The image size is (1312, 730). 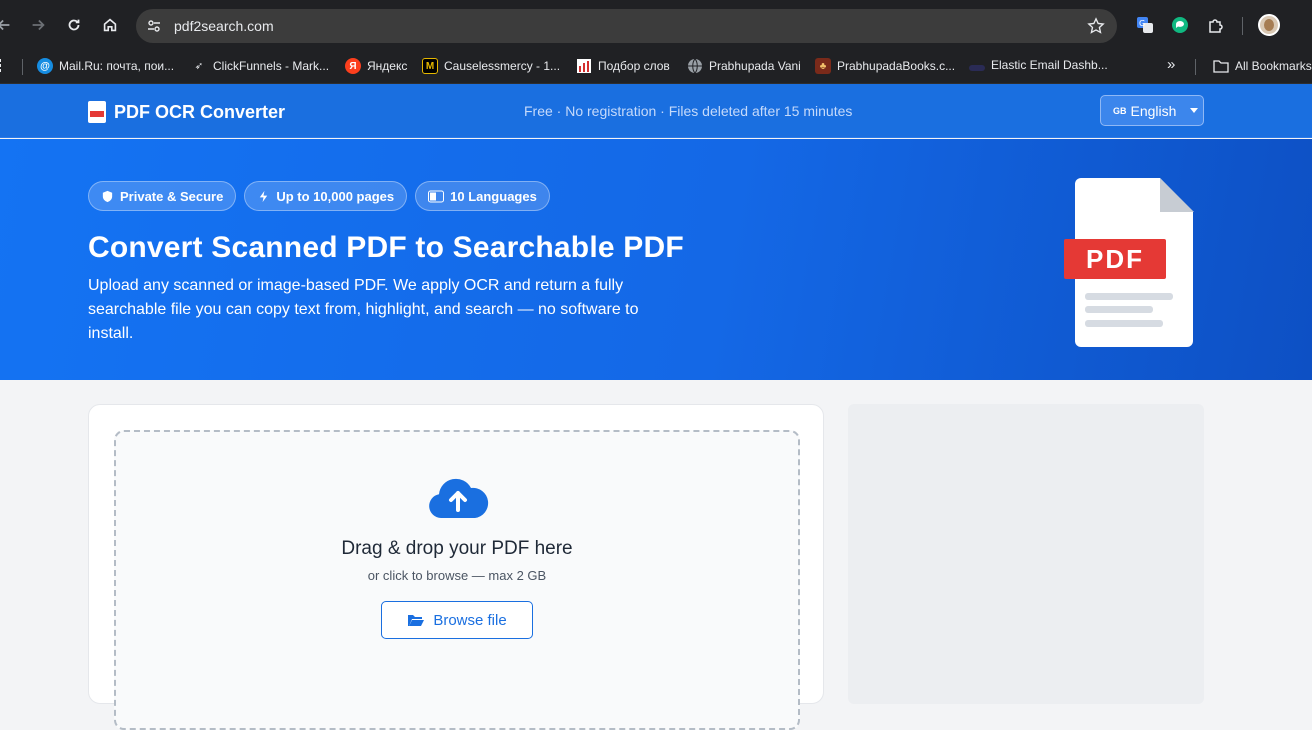 What do you see at coordinates (493, 196) in the screenshot?
I see `pill-label: 10 Languages` at bounding box center [493, 196].